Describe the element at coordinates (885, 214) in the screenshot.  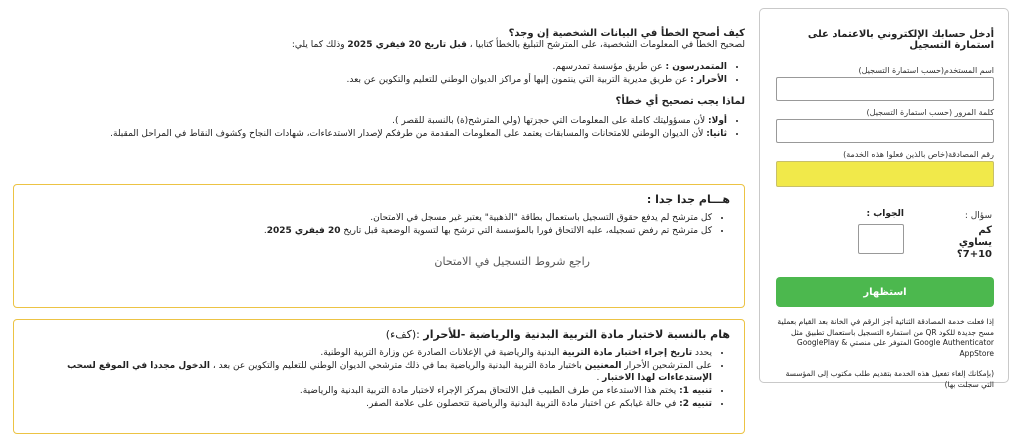
I see `answer-label: الجواب :` at that location.